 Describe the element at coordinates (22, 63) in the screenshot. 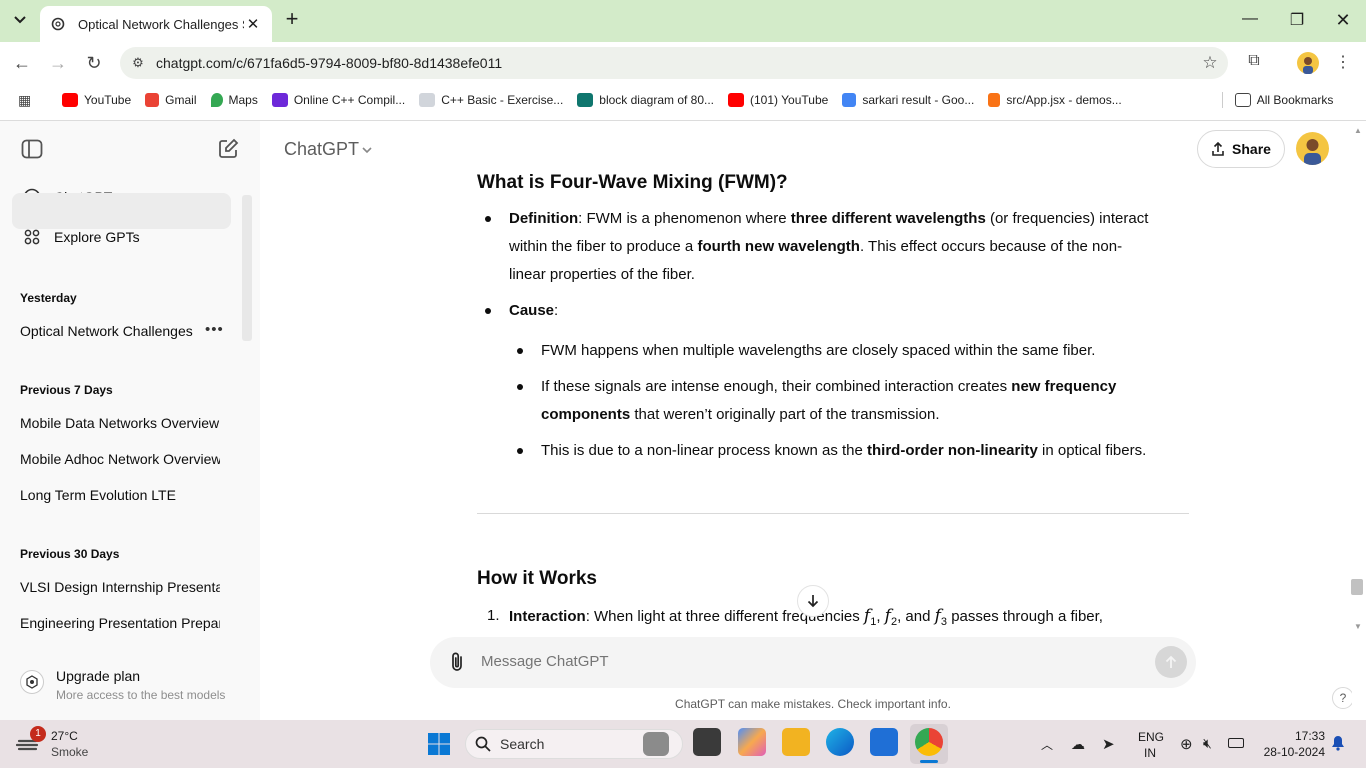

I see `back-button: ←` at that location.